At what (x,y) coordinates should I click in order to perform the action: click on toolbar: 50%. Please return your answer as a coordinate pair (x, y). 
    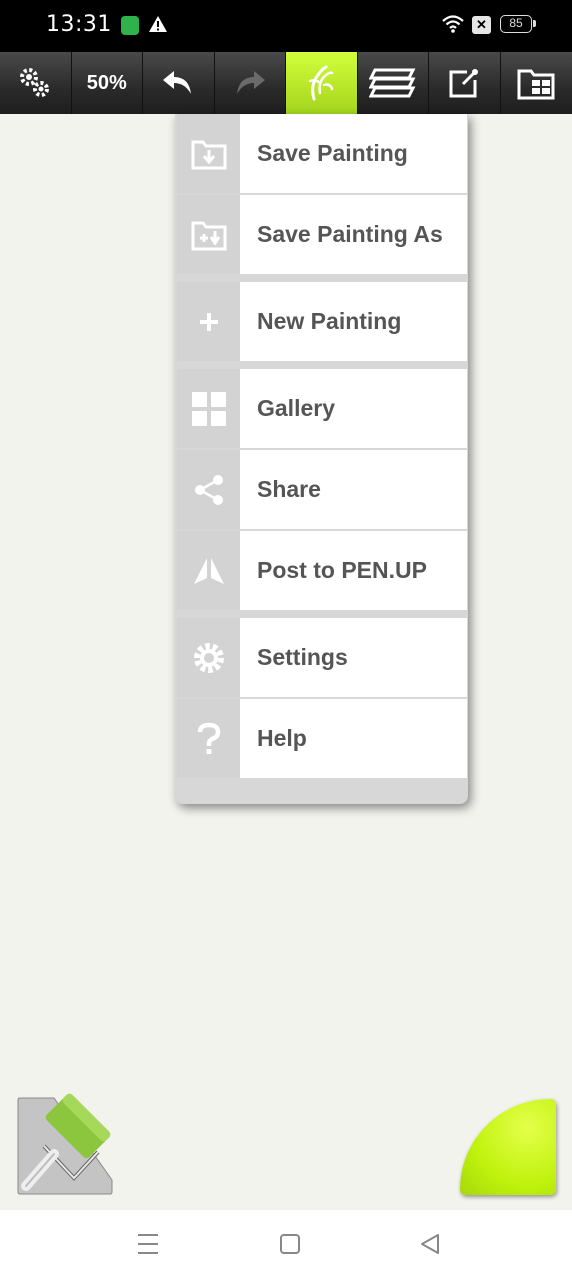
    Looking at the image, I should click on (286, 83).